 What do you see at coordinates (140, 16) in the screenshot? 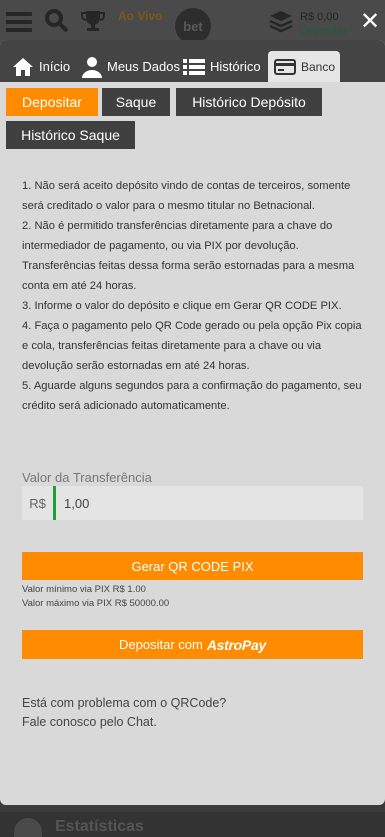
I see `live-label: Ao Vivo` at bounding box center [140, 16].